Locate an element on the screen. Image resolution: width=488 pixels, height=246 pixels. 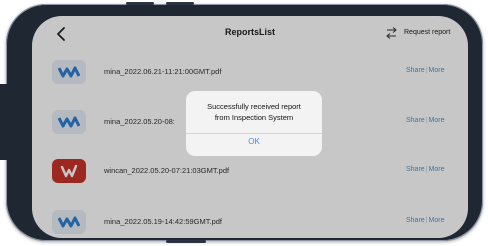
alert-message-line2: from Inspection System is located at coordinates (254, 117).